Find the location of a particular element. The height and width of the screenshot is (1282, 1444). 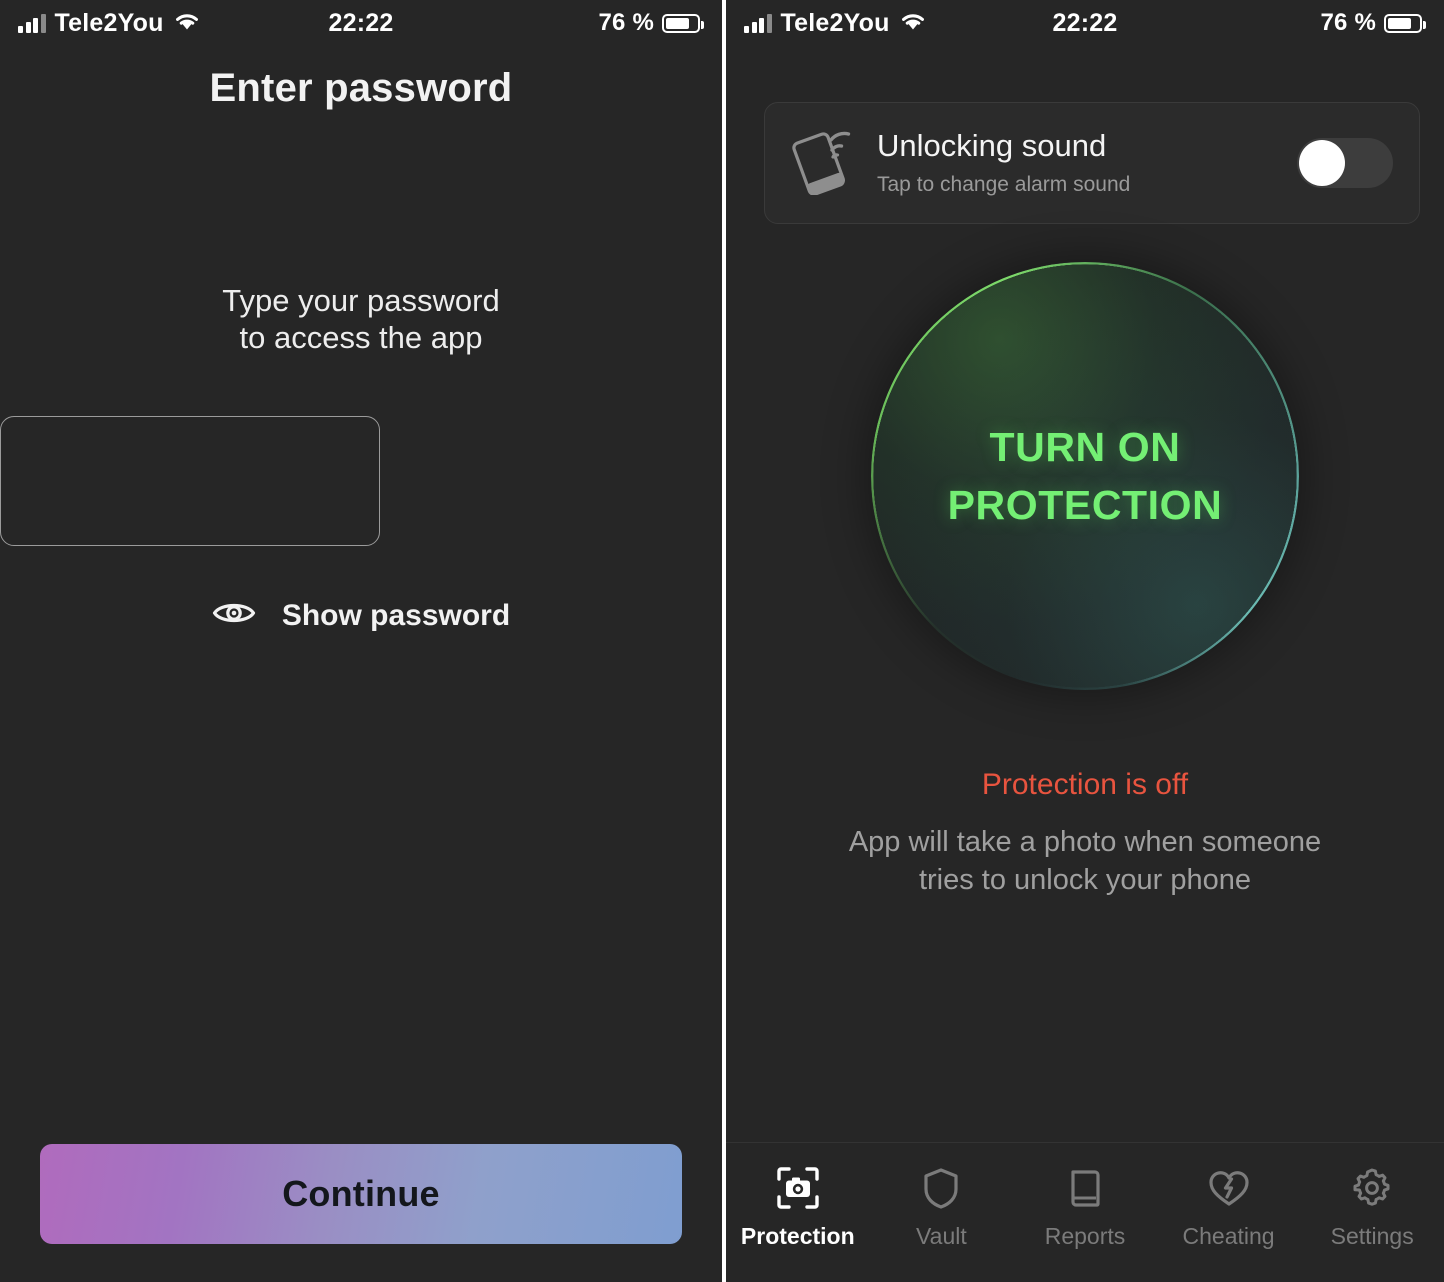

shield-icon is located at coordinates (941, 1188).